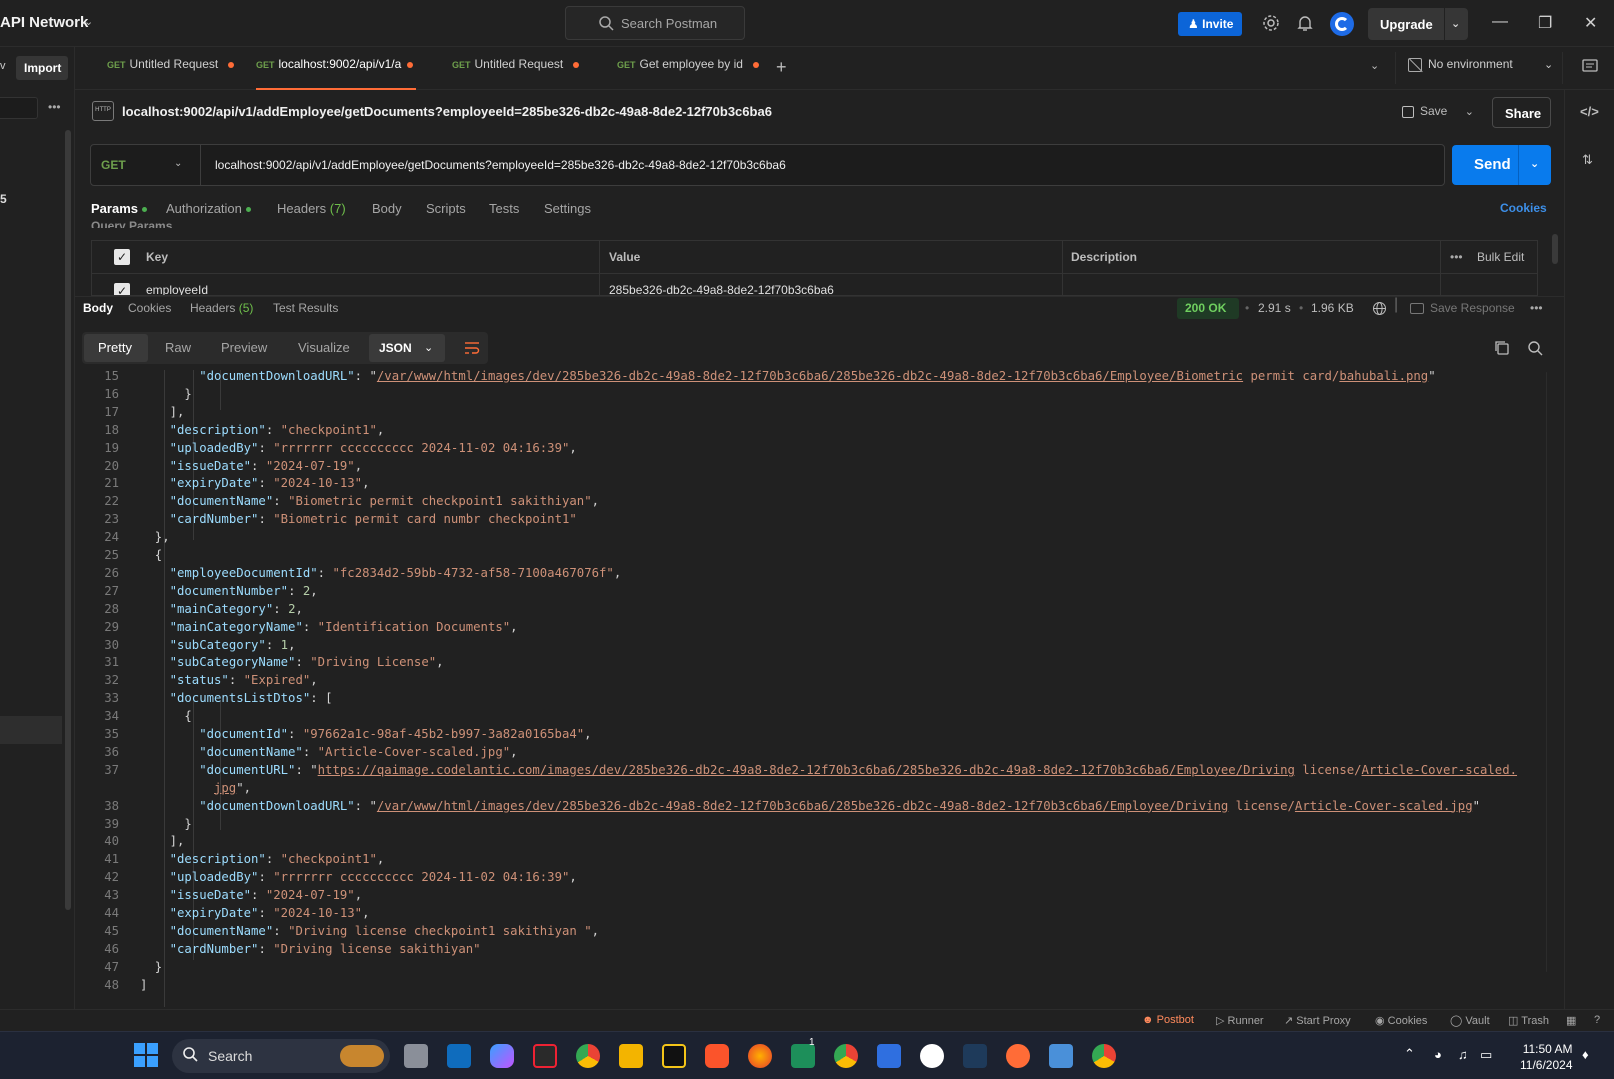 The height and width of the screenshot is (1079, 1614). Describe the element at coordinates (1528, 1020) in the screenshot. I see `trash-button: ◫ Trash` at that location.